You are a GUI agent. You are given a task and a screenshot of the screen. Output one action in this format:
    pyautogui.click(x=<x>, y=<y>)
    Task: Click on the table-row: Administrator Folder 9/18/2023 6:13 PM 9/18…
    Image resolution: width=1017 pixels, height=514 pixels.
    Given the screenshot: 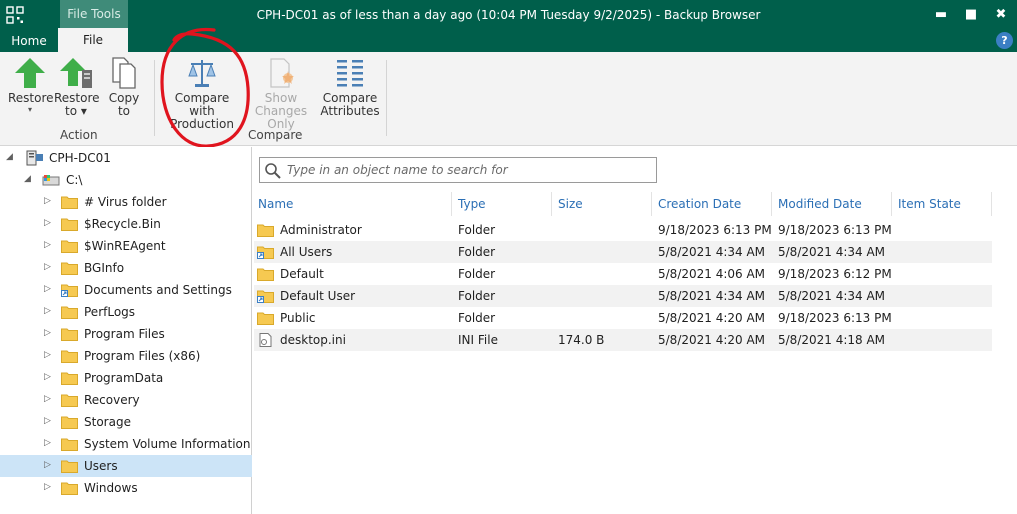 What is the action you would take?
    pyautogui.click(x=623, y=230)
    